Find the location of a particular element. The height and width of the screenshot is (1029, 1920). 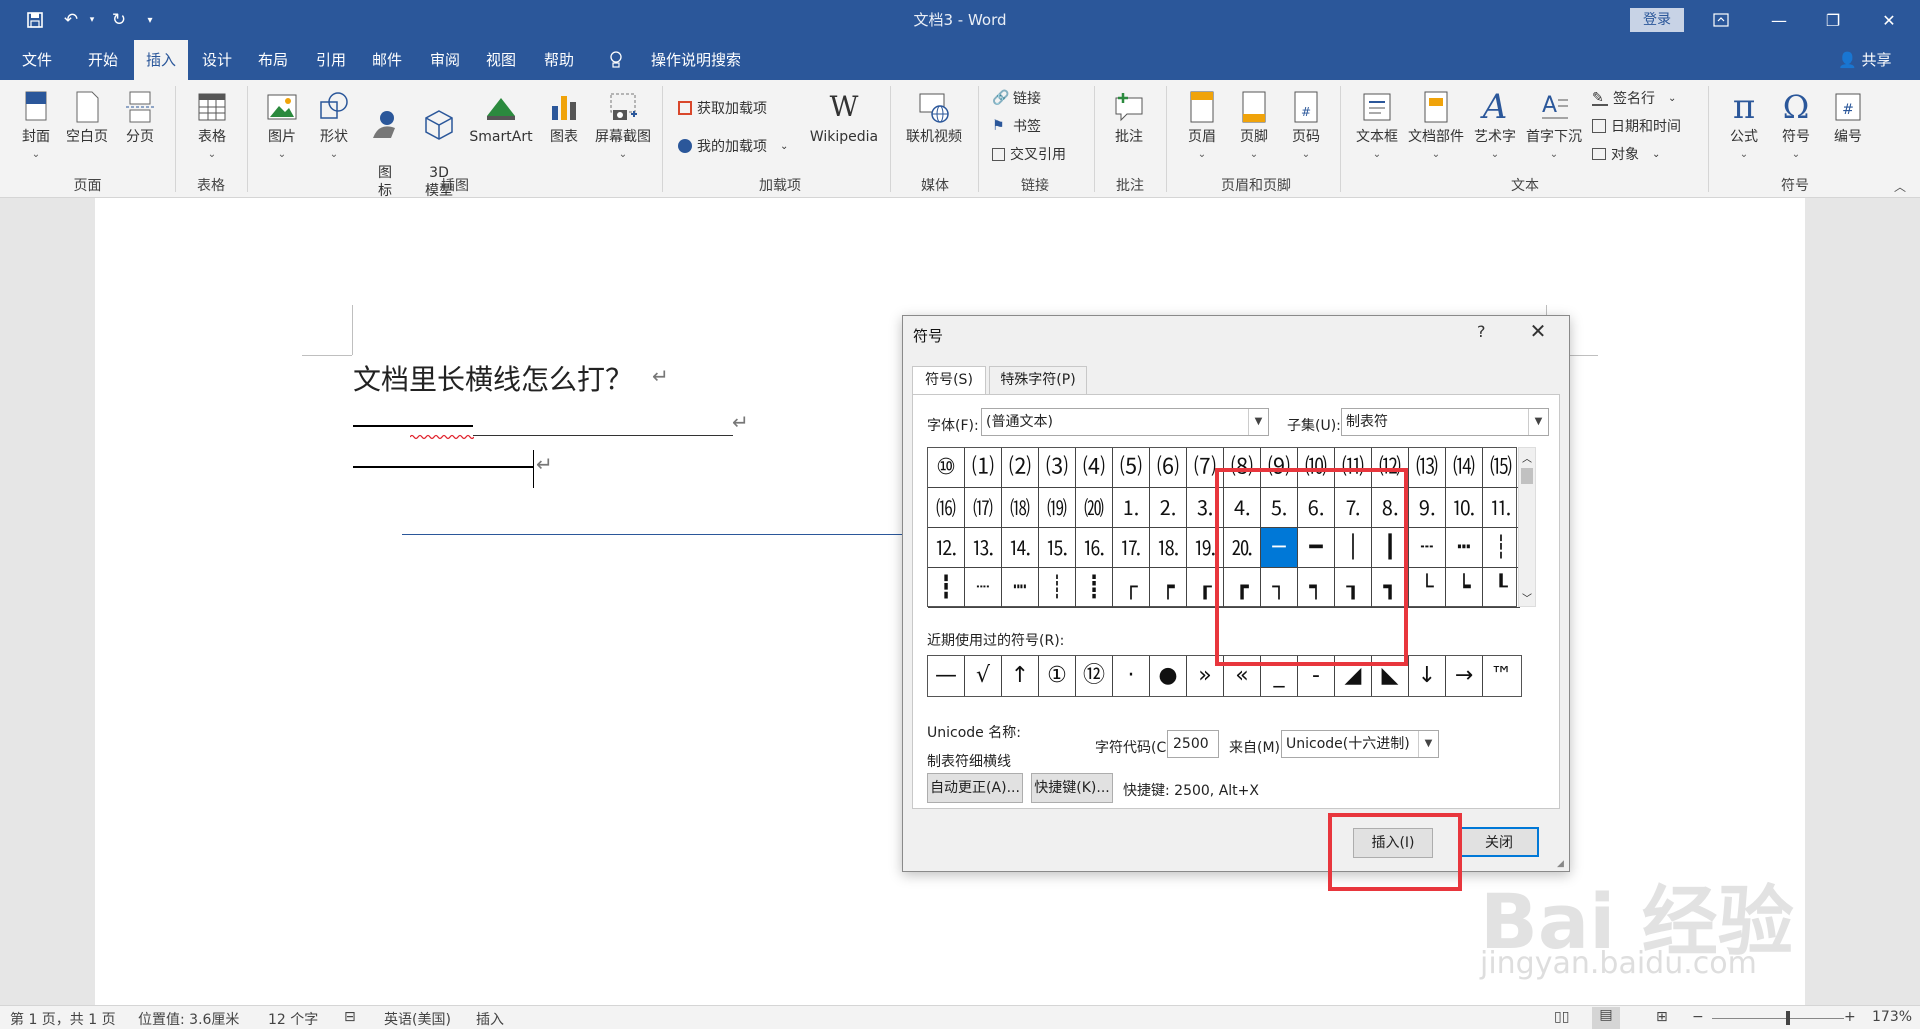

font-select: (普通文本) ▼ is located at coordinates (1125, 422).